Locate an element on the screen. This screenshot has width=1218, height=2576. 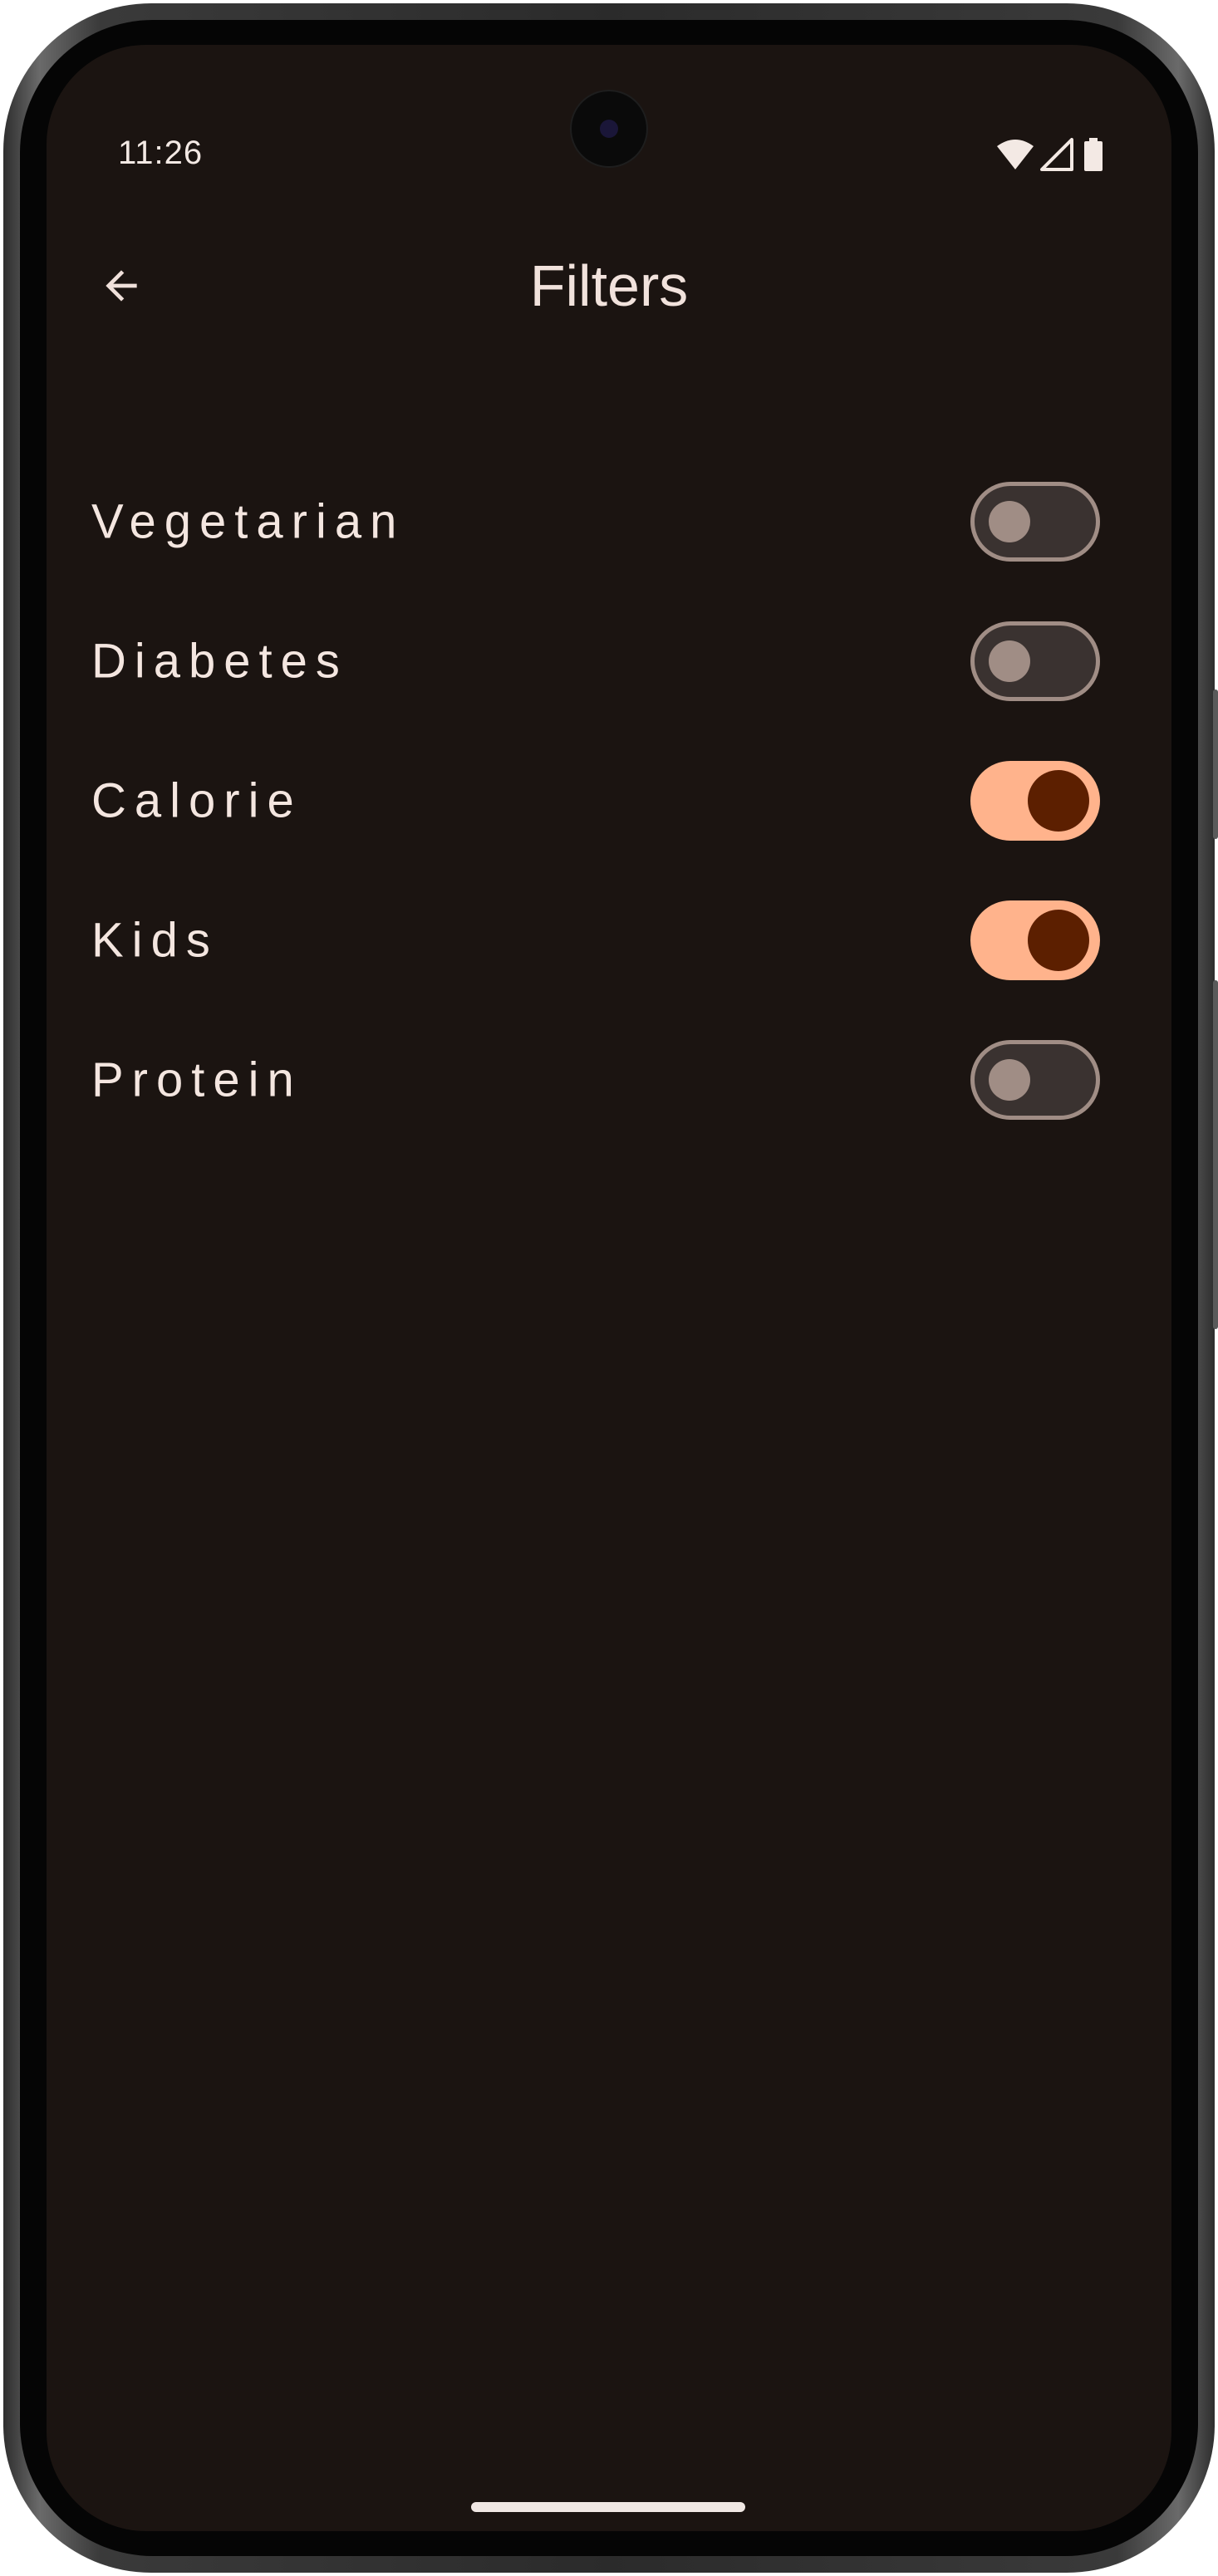
kids-switch is located at coordinates (1035, 940).